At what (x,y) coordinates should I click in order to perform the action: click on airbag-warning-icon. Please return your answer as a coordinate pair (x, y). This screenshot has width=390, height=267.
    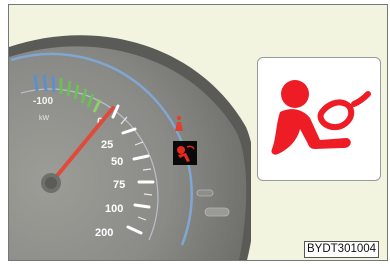
    Looking at the image, I should click on (321, 117).